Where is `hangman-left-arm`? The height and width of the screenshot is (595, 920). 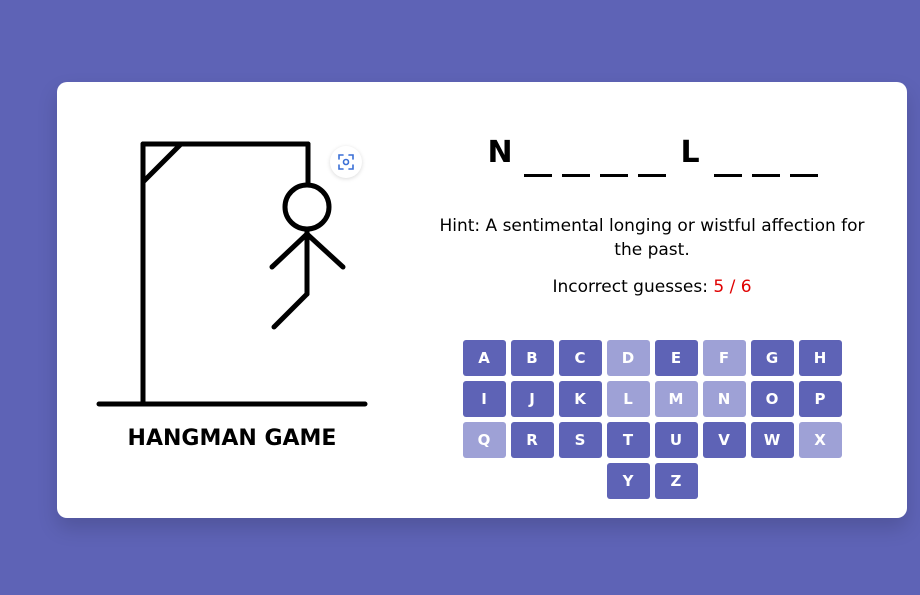
hangman-left-arm is located at coordinates (289, 250).